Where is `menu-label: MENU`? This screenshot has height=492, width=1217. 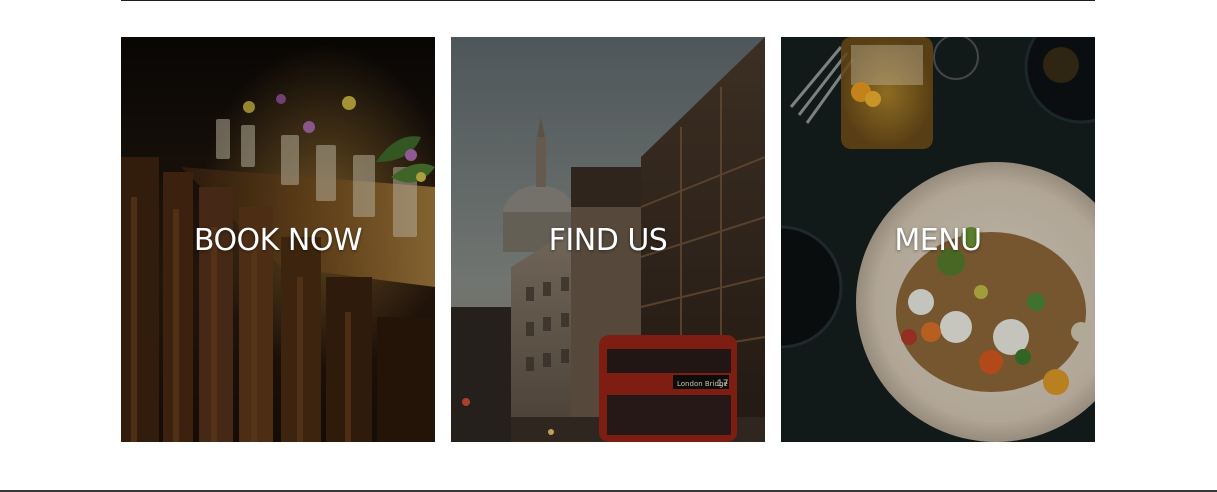
menu-label: MENU is located at coordinates (938, 240).